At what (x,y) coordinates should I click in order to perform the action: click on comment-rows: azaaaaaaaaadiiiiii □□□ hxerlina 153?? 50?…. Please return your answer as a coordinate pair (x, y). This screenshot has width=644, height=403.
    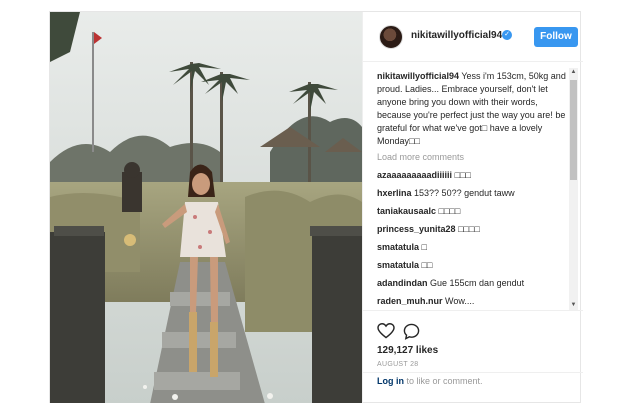
    Looking at the image, I should click on (472, 238).